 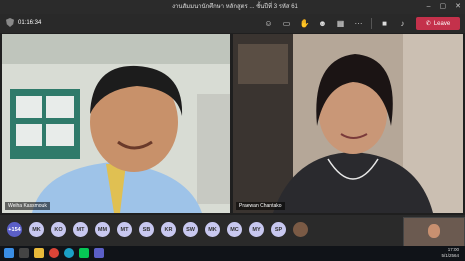 I want to click on participant-photo-avatar, so click(x=300, y=229).